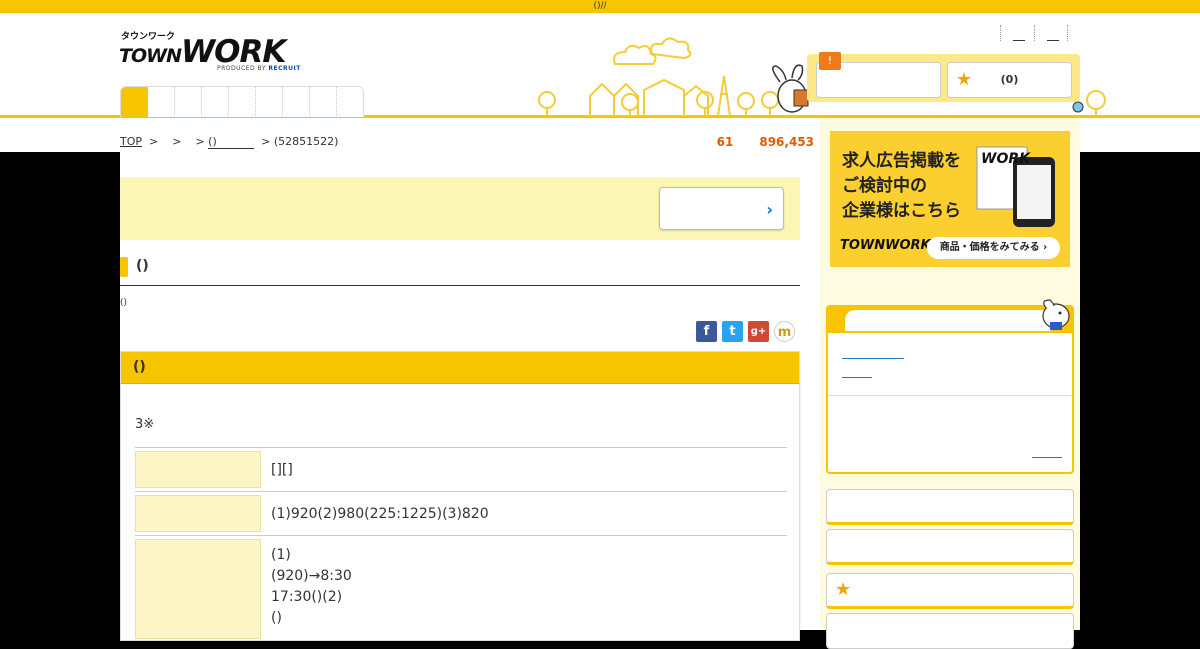 This screenshot has width=1200, height=649. Describe the element at coordinates (461, 590) in the screenshot. I see `detail-row: (1) (920)→8:30 17:30()(2) ()` at that location.